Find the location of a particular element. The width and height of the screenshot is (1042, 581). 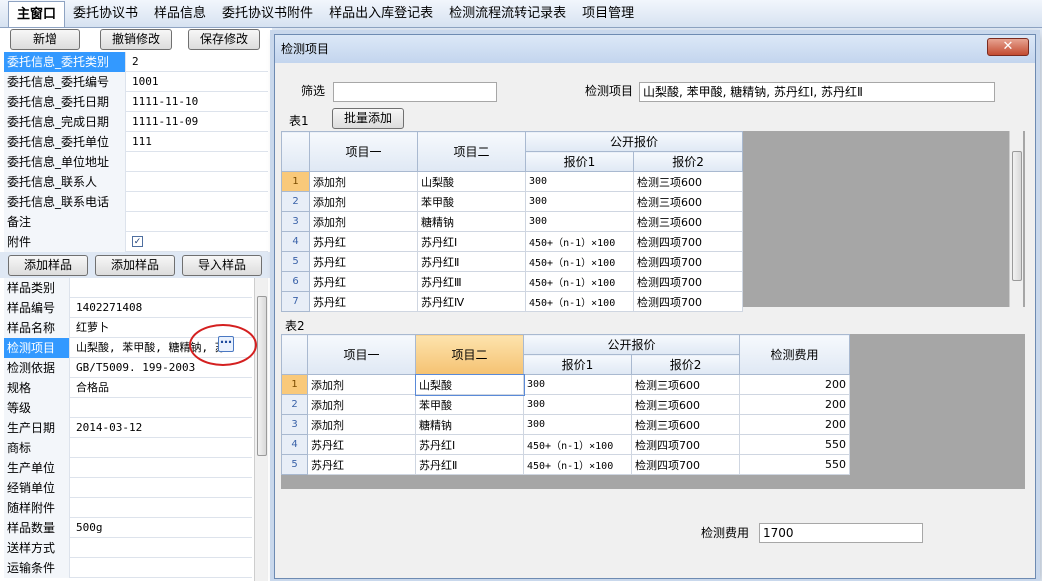

entrust-prop-row: 委托信息_完成日期 1111-11-09 is located at coordinates (136, 122).